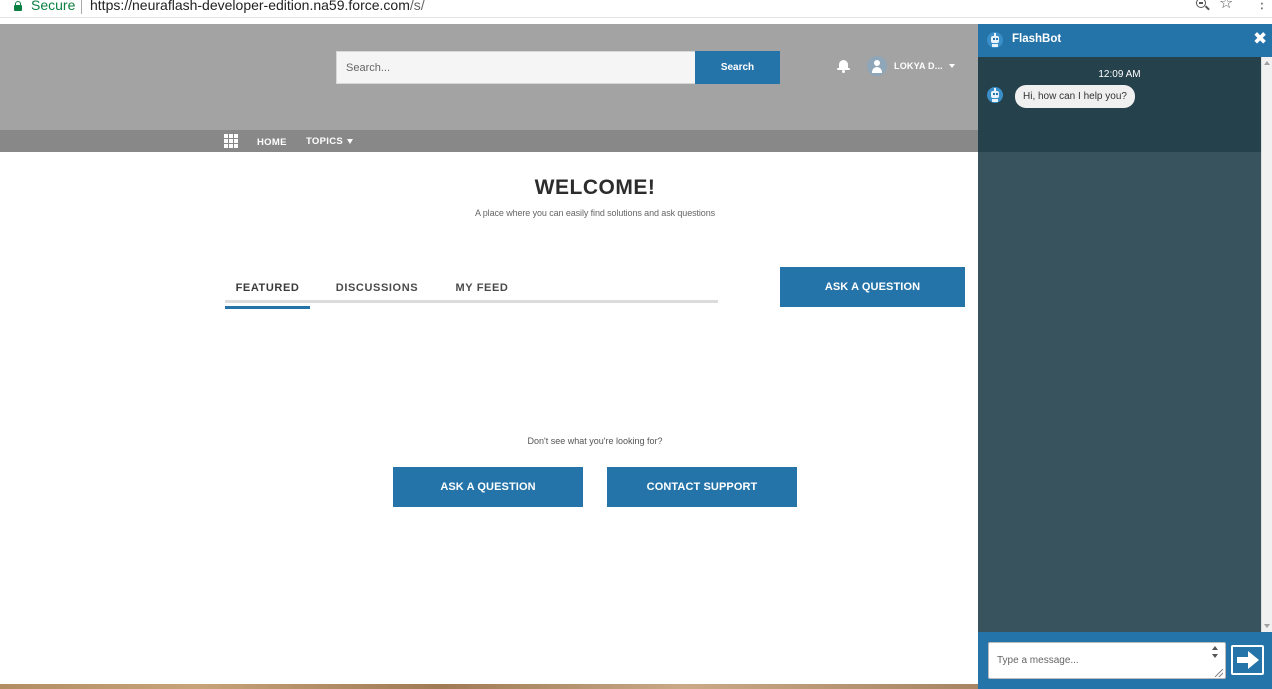 This screenshot has height=689, width=1272. What do you see at coordinates (995, 40) in the screenshot?
I see `bot-icon` at bounding box center [995, 40].